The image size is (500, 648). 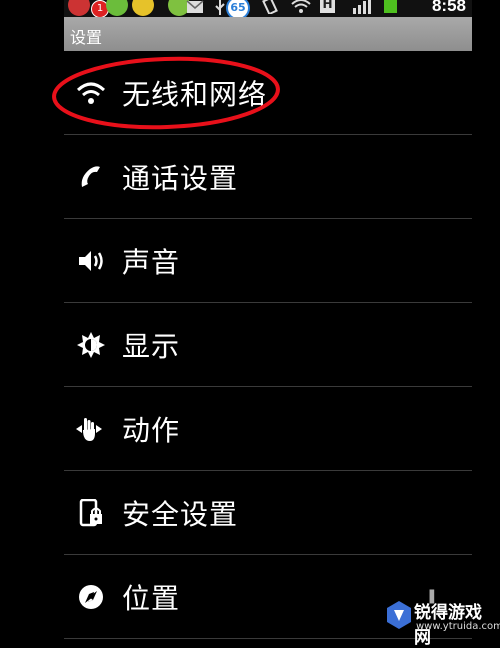 I want to click on settings-item-label: 安全设置, so click(x=180, y=514).